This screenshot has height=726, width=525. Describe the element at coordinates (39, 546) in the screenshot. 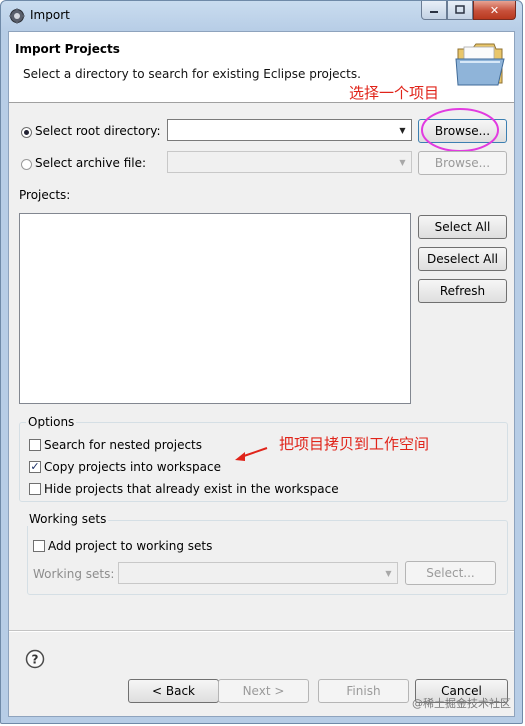

I see `add-to-working-sets-checkbox` at that location.